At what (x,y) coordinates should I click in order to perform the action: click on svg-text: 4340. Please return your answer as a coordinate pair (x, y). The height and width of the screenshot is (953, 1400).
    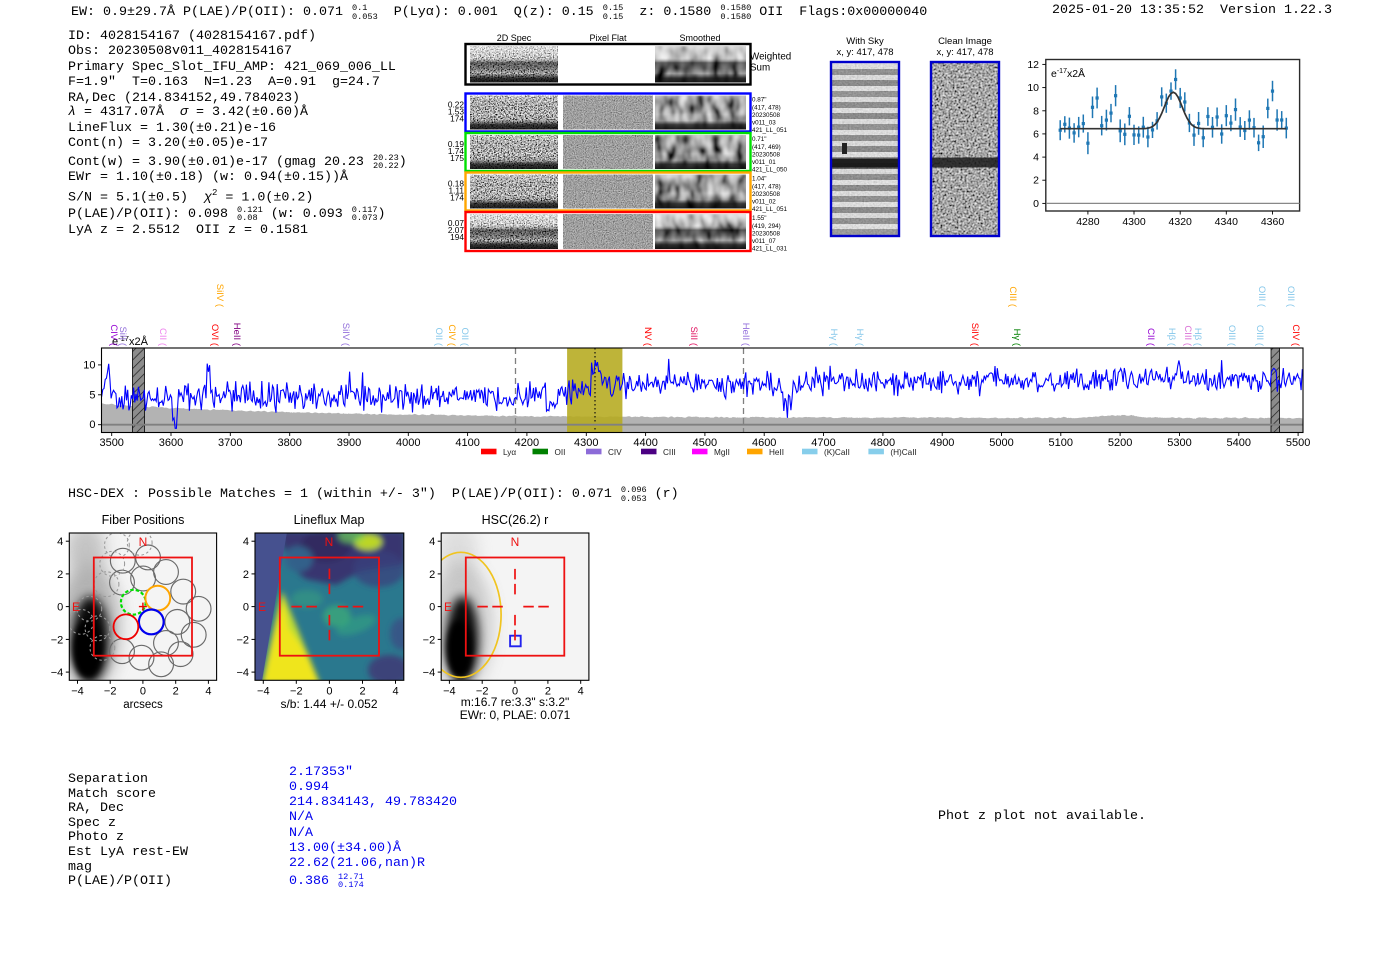
    Looking at the image, I should click on (1227, 222).